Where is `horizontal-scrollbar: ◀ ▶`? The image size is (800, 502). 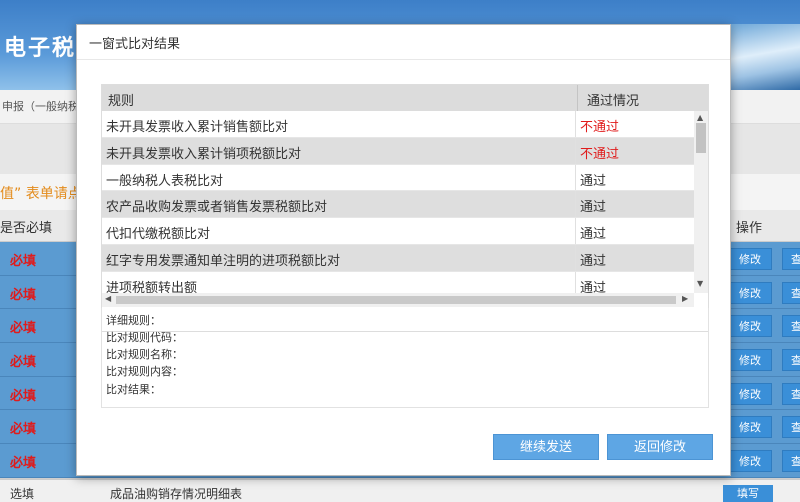 horizontal-scrollbar: ◀ ▶ is located at coordinates (398, 300).